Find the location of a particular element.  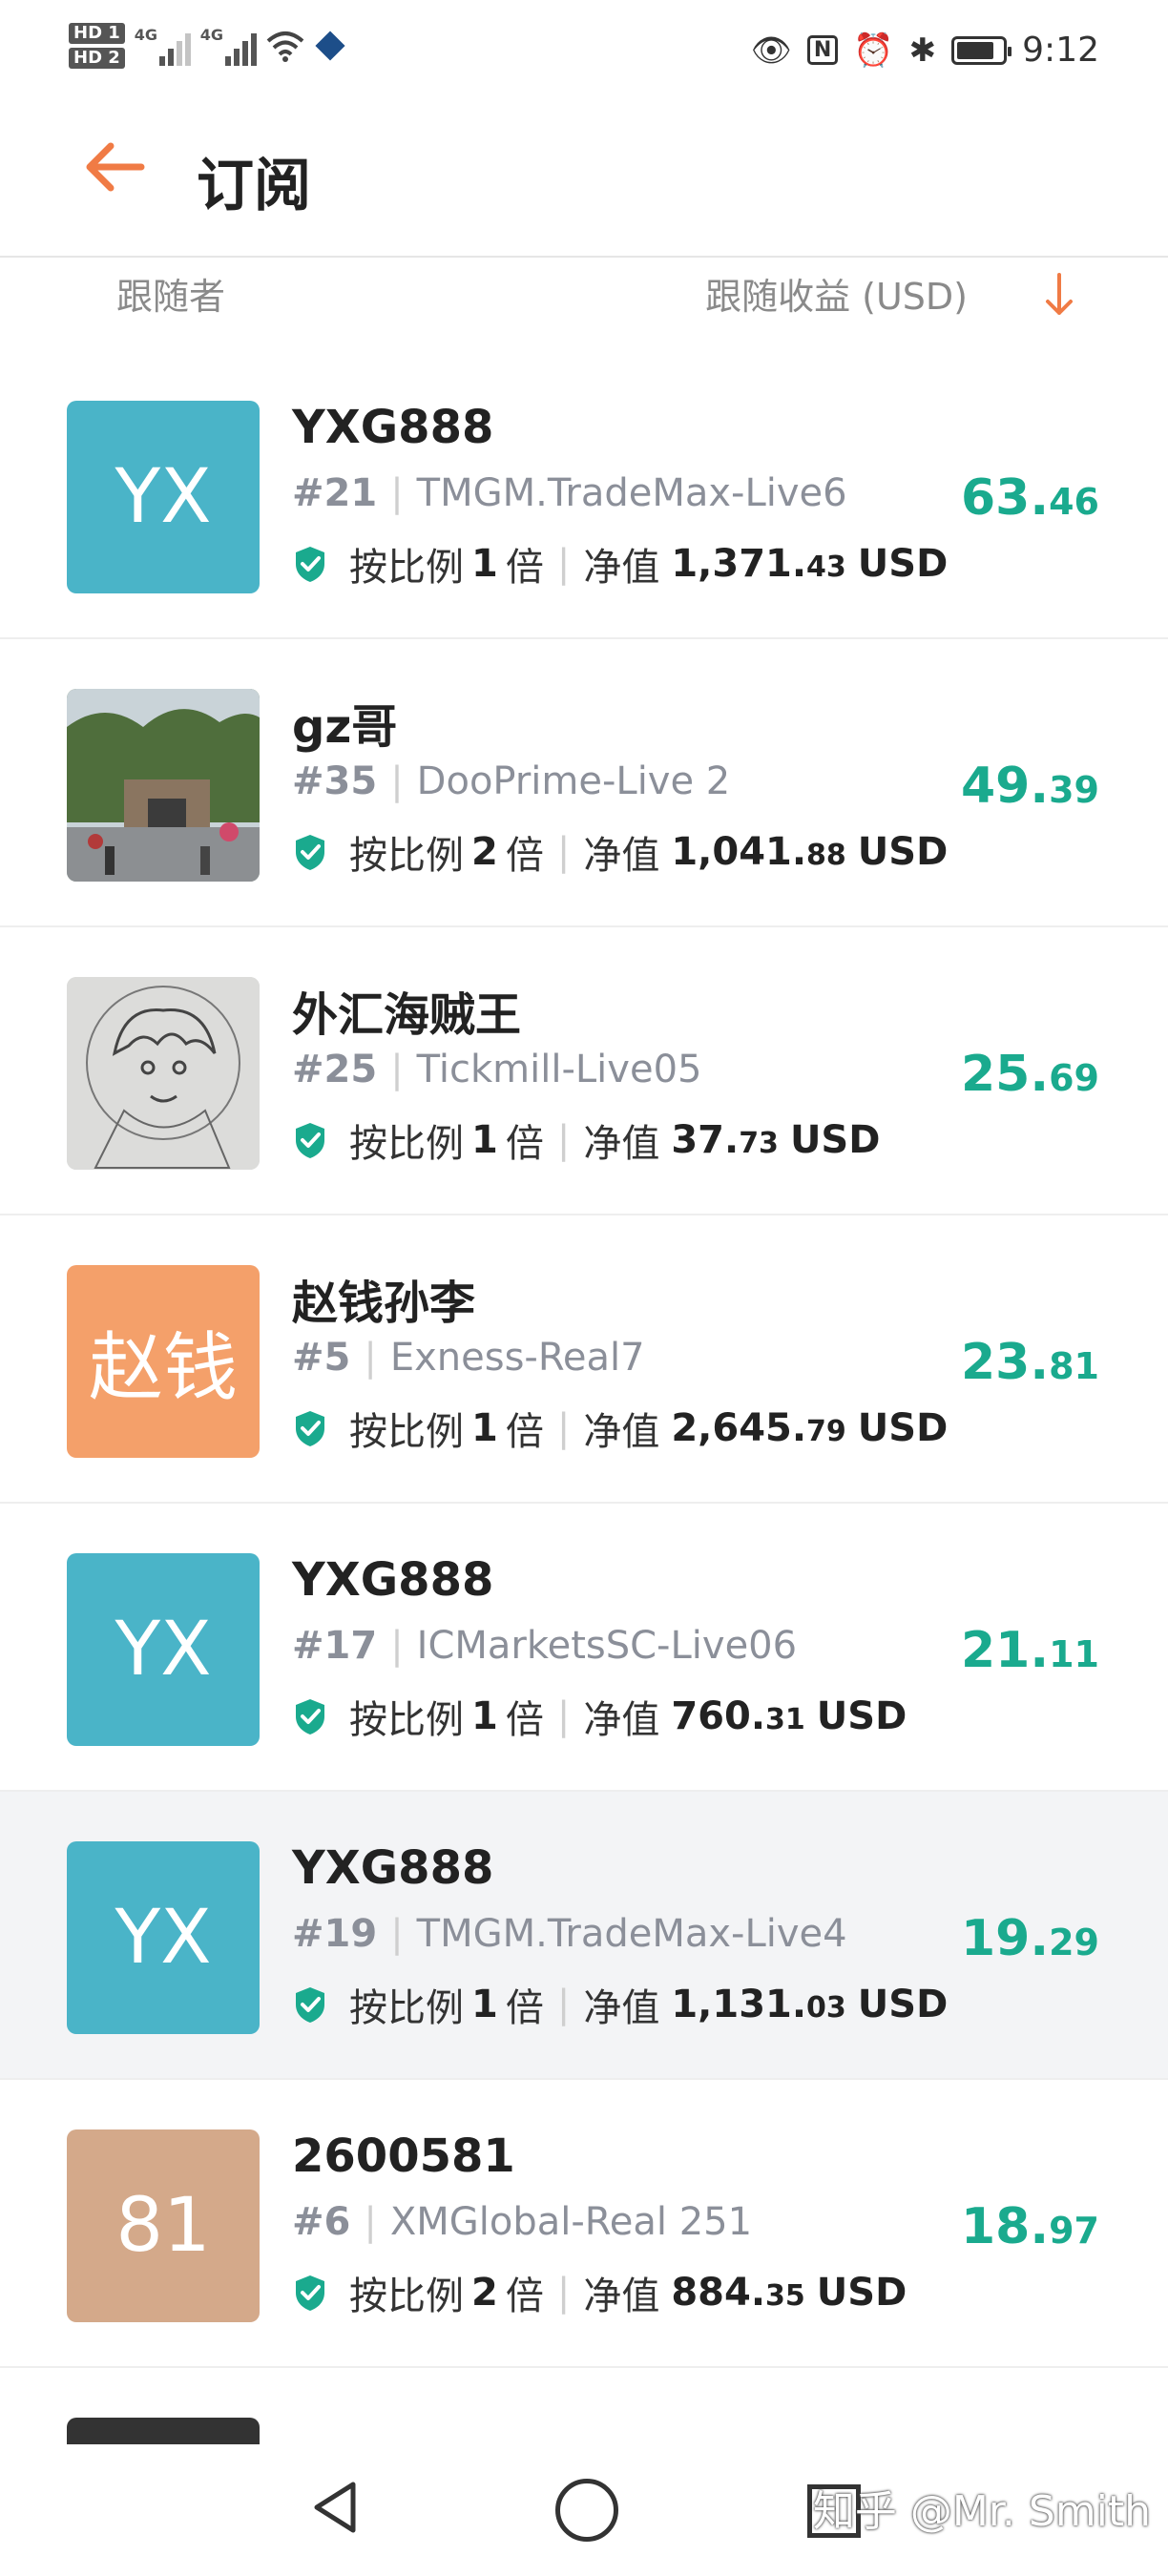

hd2-badge: HD 2 is located at coordinates (97, 58).